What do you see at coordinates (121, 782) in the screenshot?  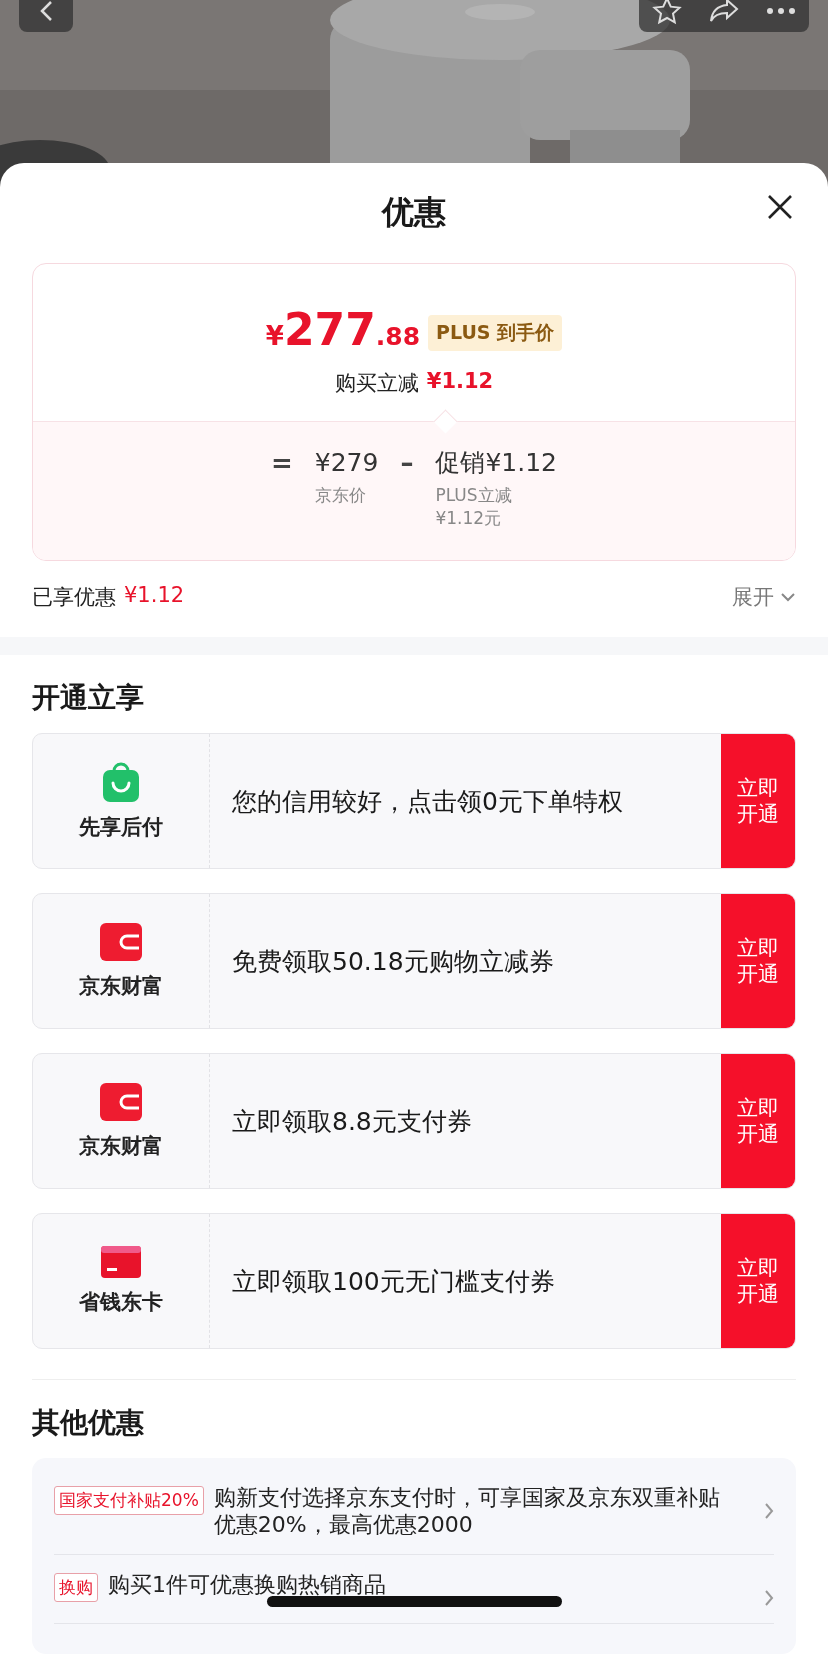 I see `shopping-bag-icon` at bounding box center [121, 782].